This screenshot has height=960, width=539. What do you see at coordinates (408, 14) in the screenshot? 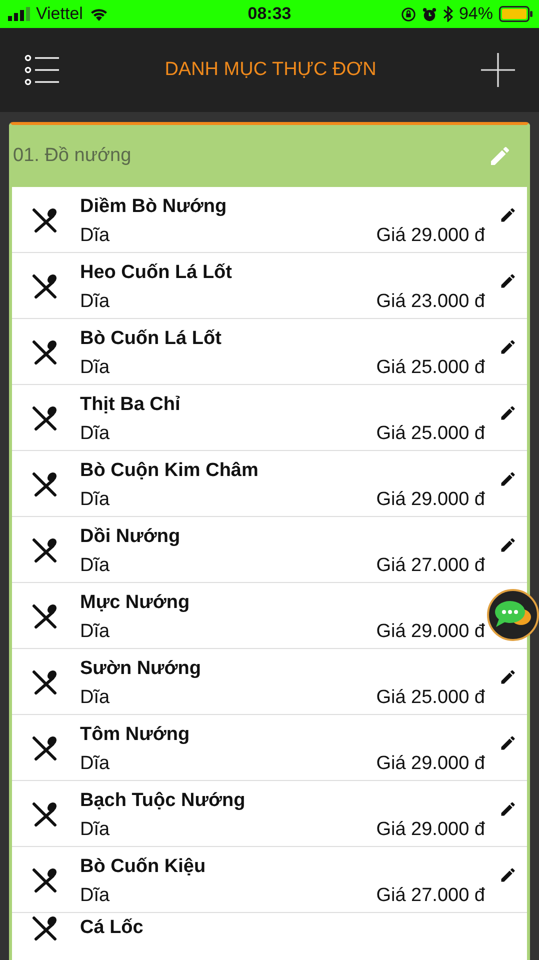
I see `rotation-lock-icon` at bounding box center [408, 14].